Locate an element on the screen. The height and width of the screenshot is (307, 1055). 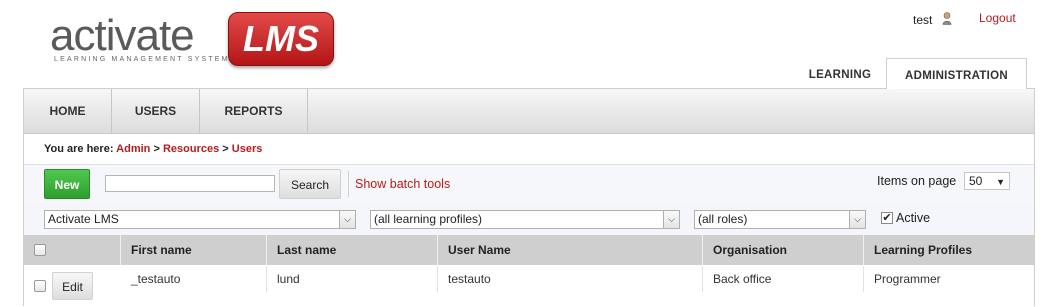
items-on-page-value: 50 is located at coordinates (976, 181).